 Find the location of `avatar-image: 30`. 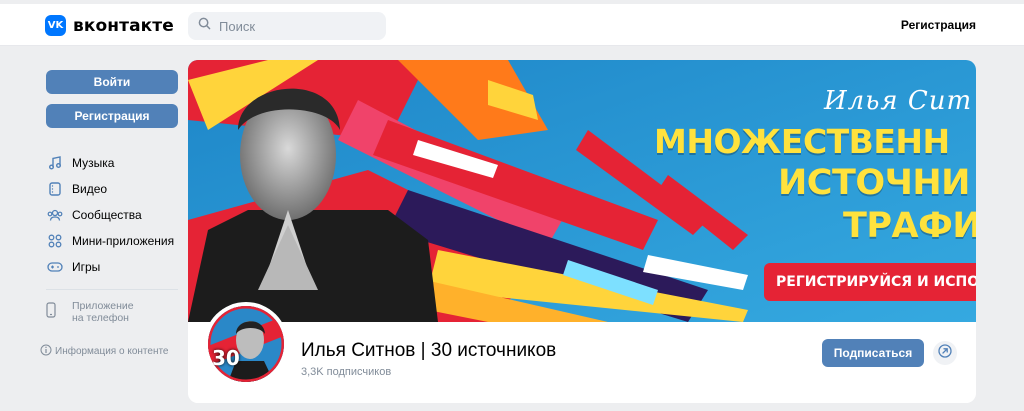

avatar-image: 30 is located at coordinates (246, 344).